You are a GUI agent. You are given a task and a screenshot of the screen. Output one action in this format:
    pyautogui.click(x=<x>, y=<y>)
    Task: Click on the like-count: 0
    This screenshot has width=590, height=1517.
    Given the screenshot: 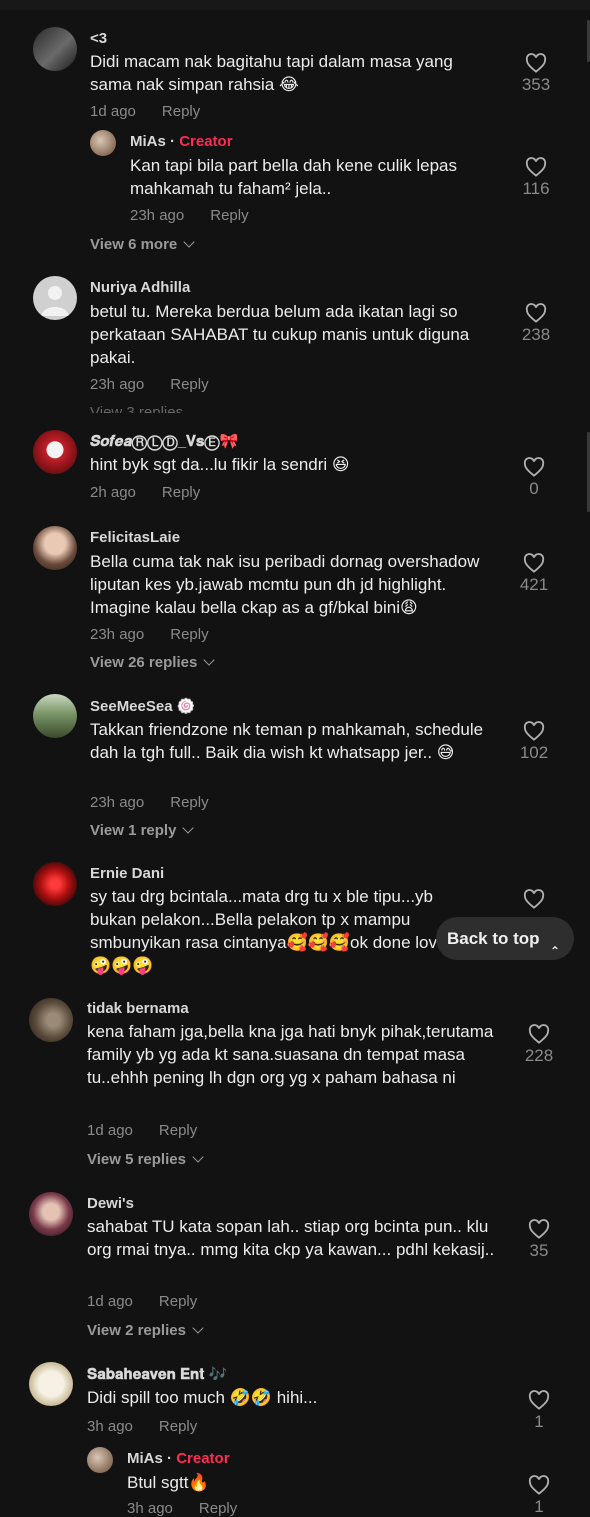 What is the action you would take?
    pyautogui.click(x=534, y=488)
    